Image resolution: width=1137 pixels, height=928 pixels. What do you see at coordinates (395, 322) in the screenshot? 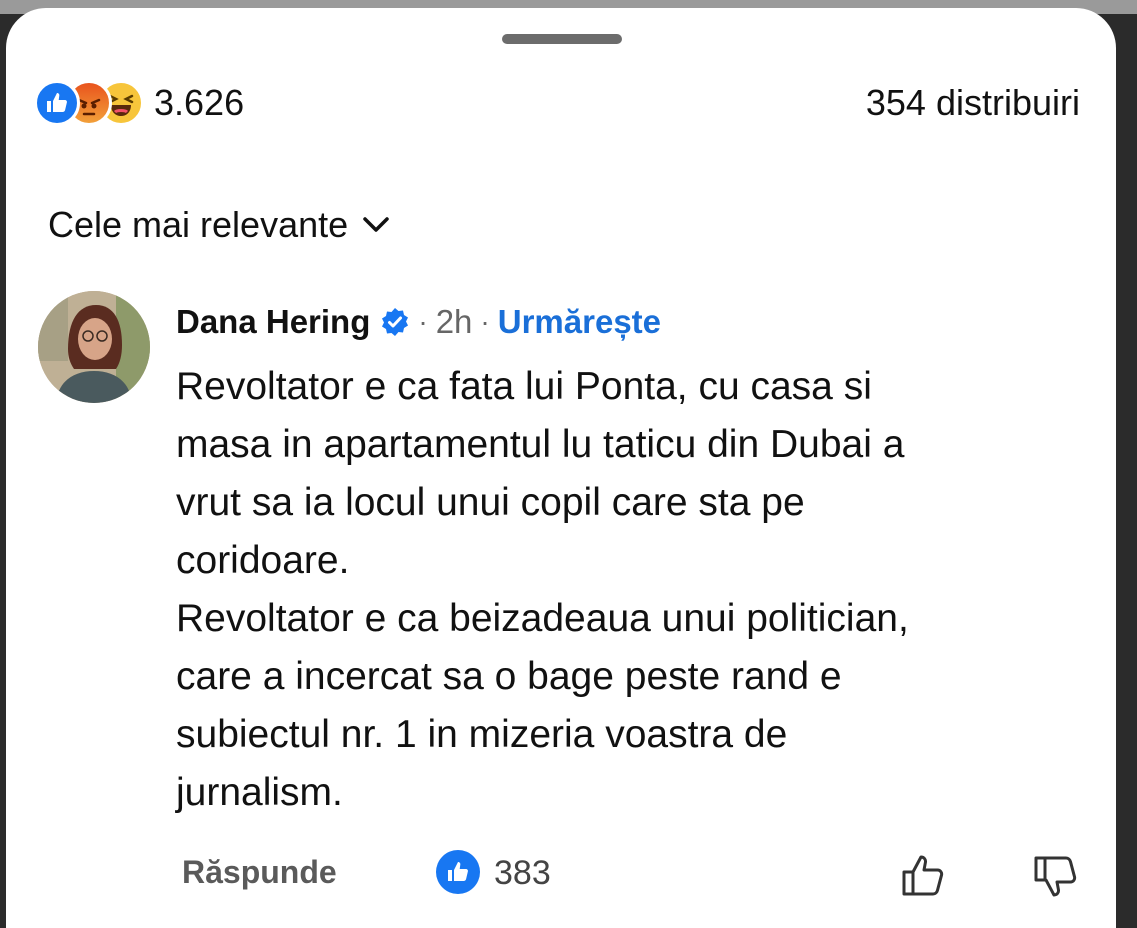
I see `verified-badge-icon` at bounding box center [395, 322].